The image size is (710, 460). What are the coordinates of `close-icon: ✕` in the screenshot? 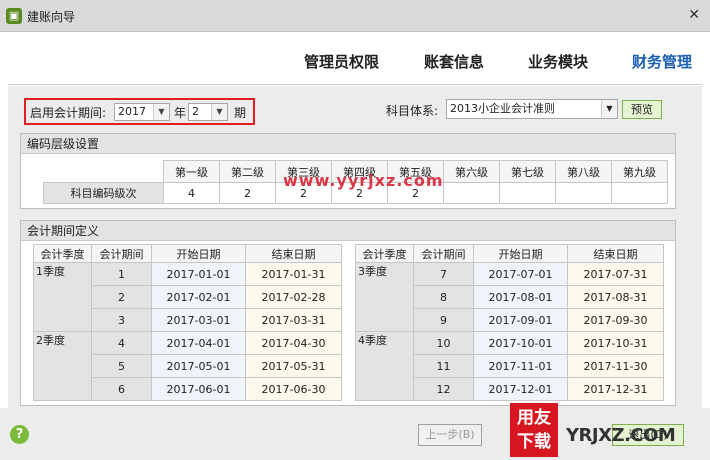 It's located at (694, 15).